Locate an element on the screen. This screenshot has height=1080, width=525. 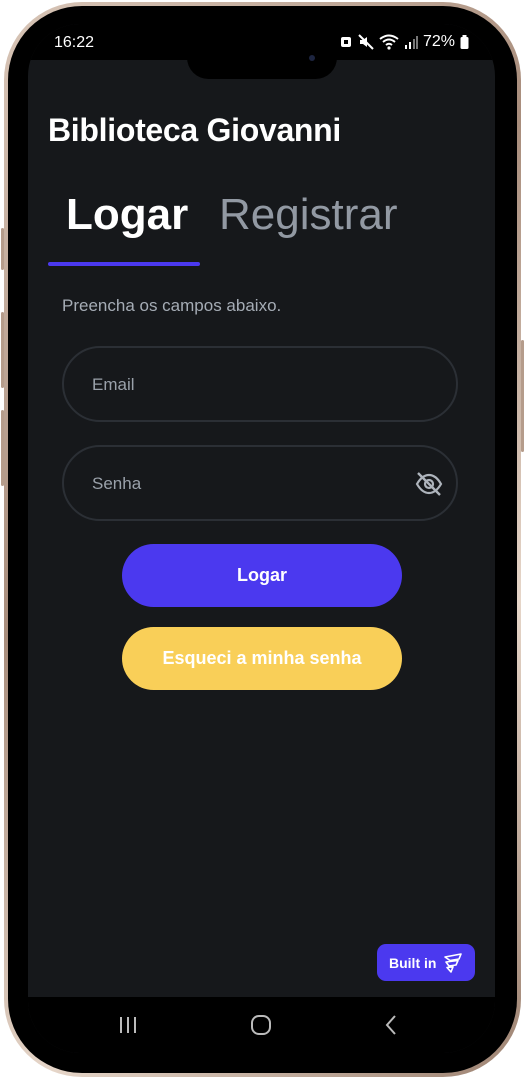
status-time: 16:22 is located at coordinates (74, 42).